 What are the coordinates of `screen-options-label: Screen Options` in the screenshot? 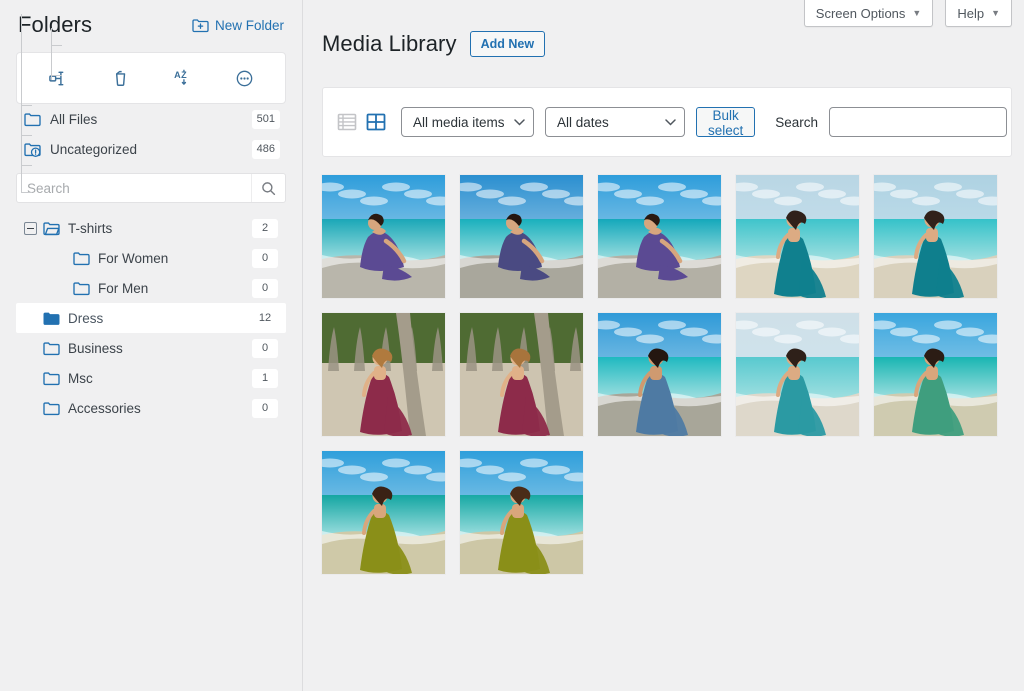 It's located at (860, 13).